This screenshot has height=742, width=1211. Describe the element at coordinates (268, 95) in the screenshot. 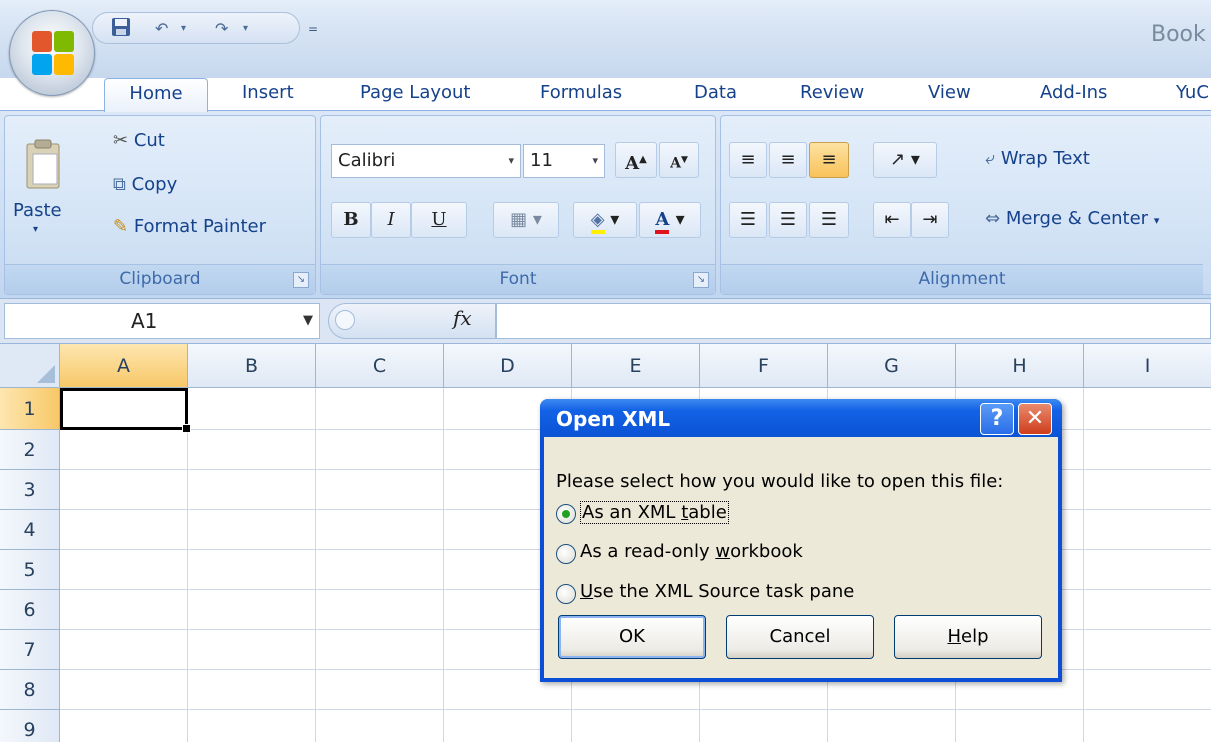

I see `tab-insert: Insert` at that location.